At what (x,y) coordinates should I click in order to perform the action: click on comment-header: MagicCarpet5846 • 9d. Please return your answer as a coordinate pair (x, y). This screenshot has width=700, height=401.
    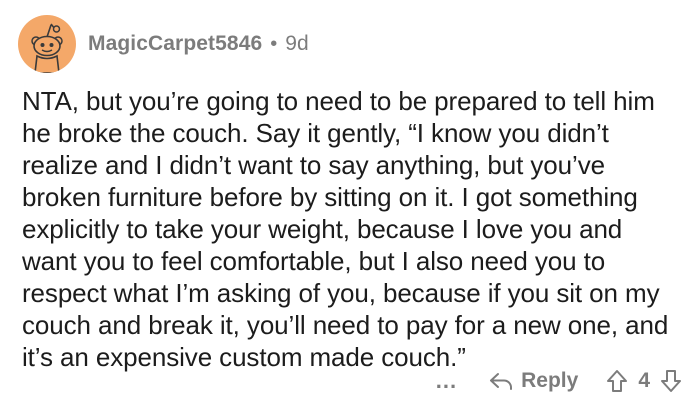
    Looking at the image, I should click on (163, 44).